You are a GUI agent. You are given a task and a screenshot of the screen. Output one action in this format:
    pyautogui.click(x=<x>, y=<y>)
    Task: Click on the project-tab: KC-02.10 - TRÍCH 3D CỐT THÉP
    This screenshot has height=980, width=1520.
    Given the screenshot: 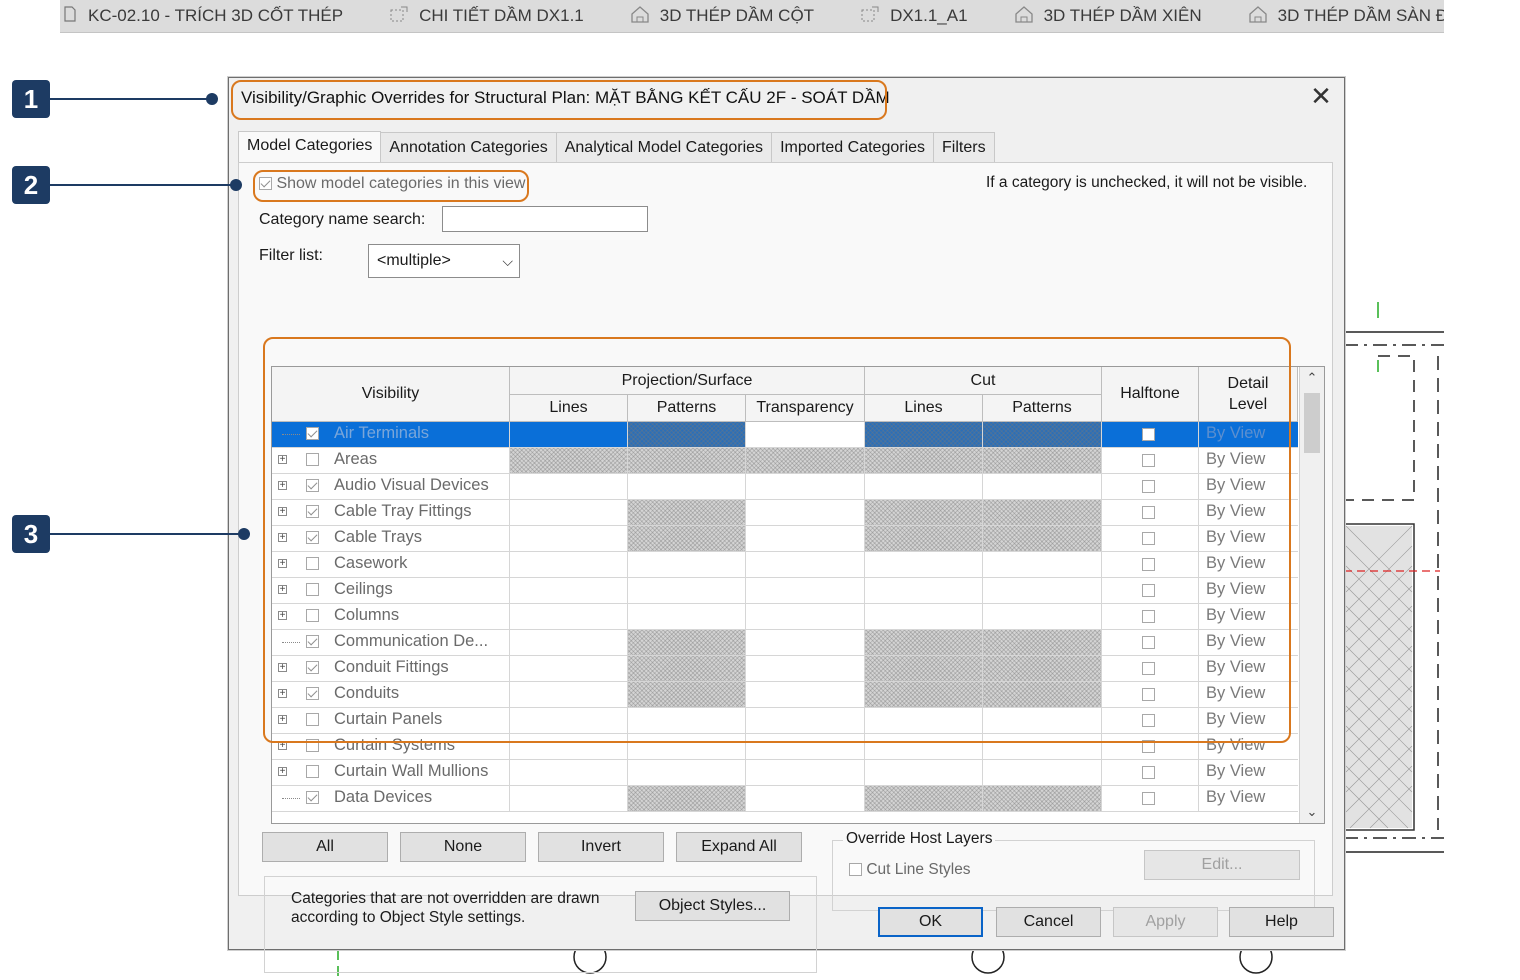 What is the action you would take?
    pyautogui.click(x=203, y=16)
    